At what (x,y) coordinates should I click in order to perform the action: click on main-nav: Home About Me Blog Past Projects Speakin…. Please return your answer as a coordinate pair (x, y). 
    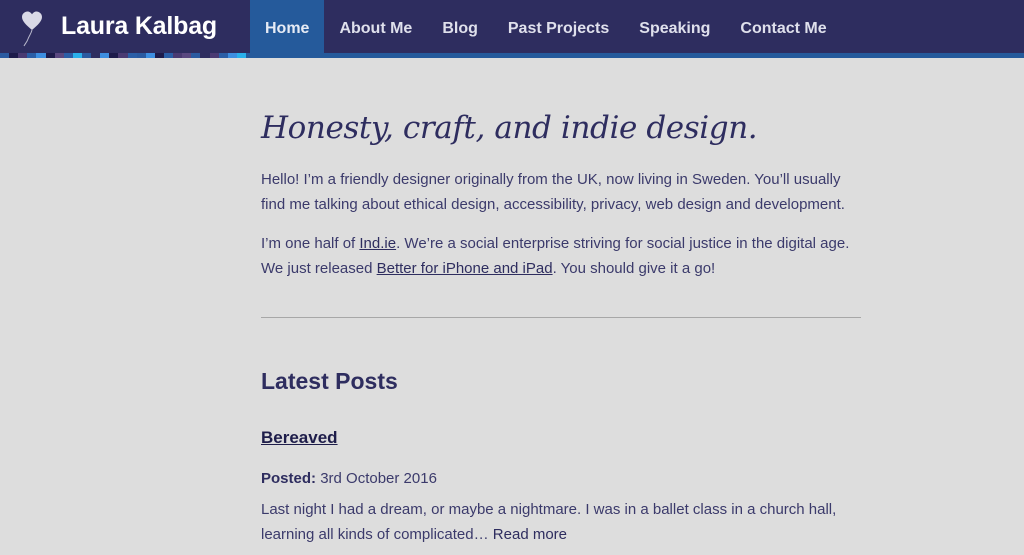
    Looking at the image, I should click on (546, 26).